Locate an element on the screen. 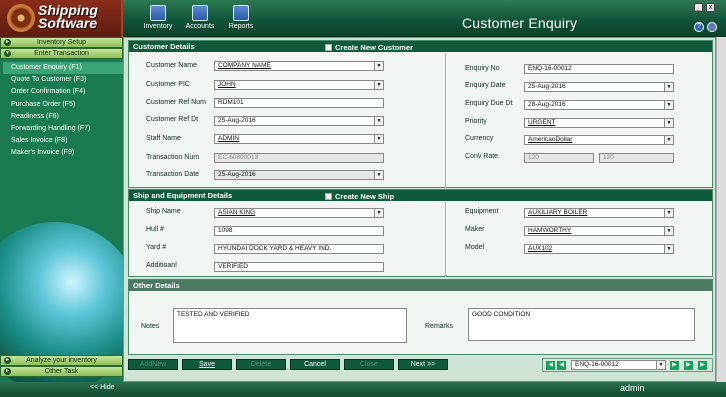 The width and height of the screenshot is (726, 397). prev-record-icon: ◀ is located at coordinates (561, 365).